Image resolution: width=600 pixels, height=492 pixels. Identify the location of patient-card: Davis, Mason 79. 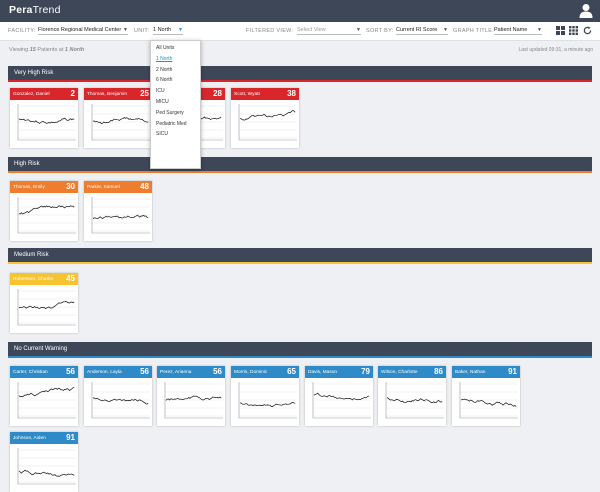
(339, 396).